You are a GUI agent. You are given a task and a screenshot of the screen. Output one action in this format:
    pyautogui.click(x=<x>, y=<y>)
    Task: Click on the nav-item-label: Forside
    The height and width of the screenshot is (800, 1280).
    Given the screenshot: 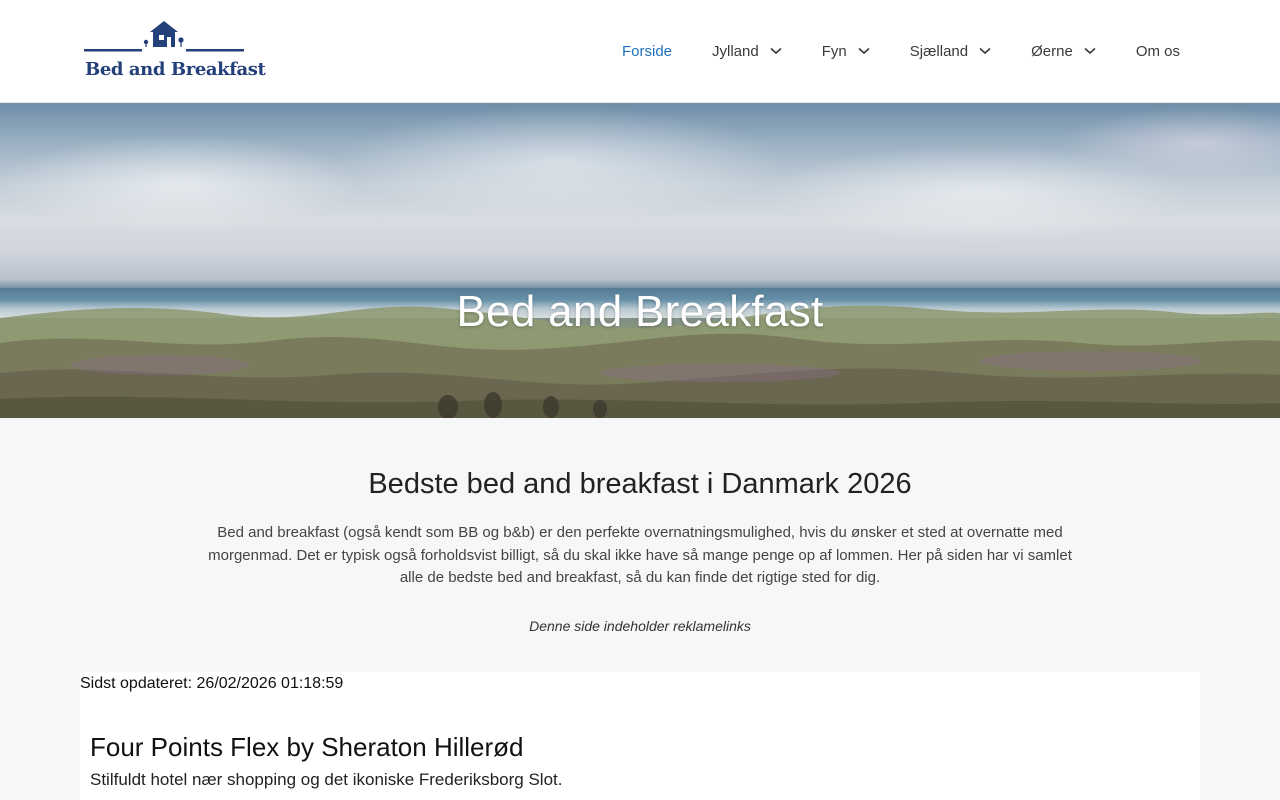 What is the action you would take?
    pyautogui.click(x=647, y=51)
    